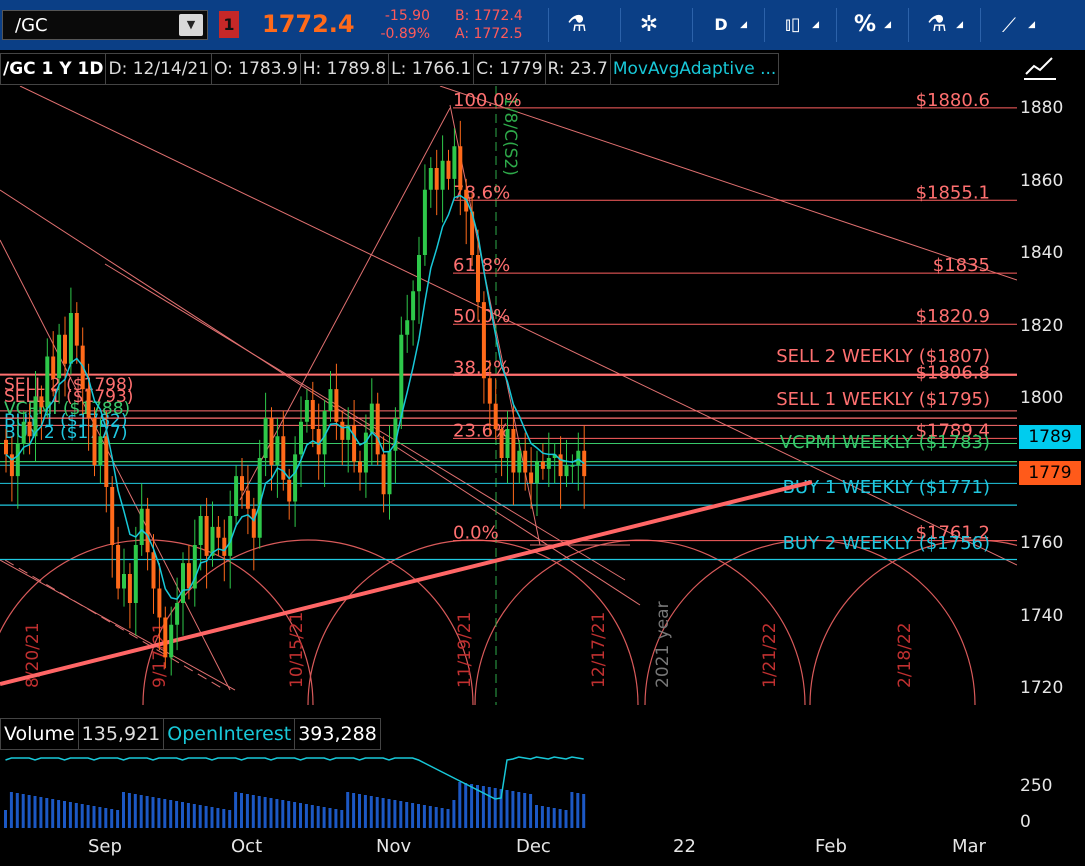  Describe the element at coordinates (407, 16) in the screenshot. I see `net-change: -15.90` at that location.